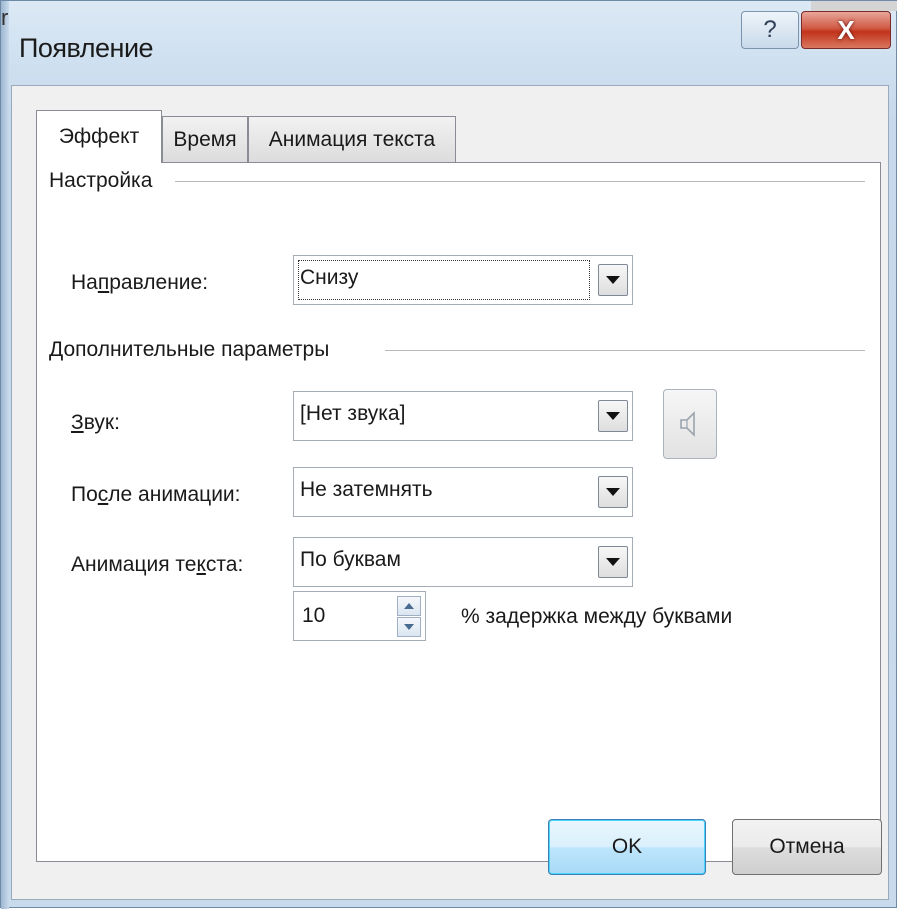  I want to click on extra-group-divider, so click(625, 351).